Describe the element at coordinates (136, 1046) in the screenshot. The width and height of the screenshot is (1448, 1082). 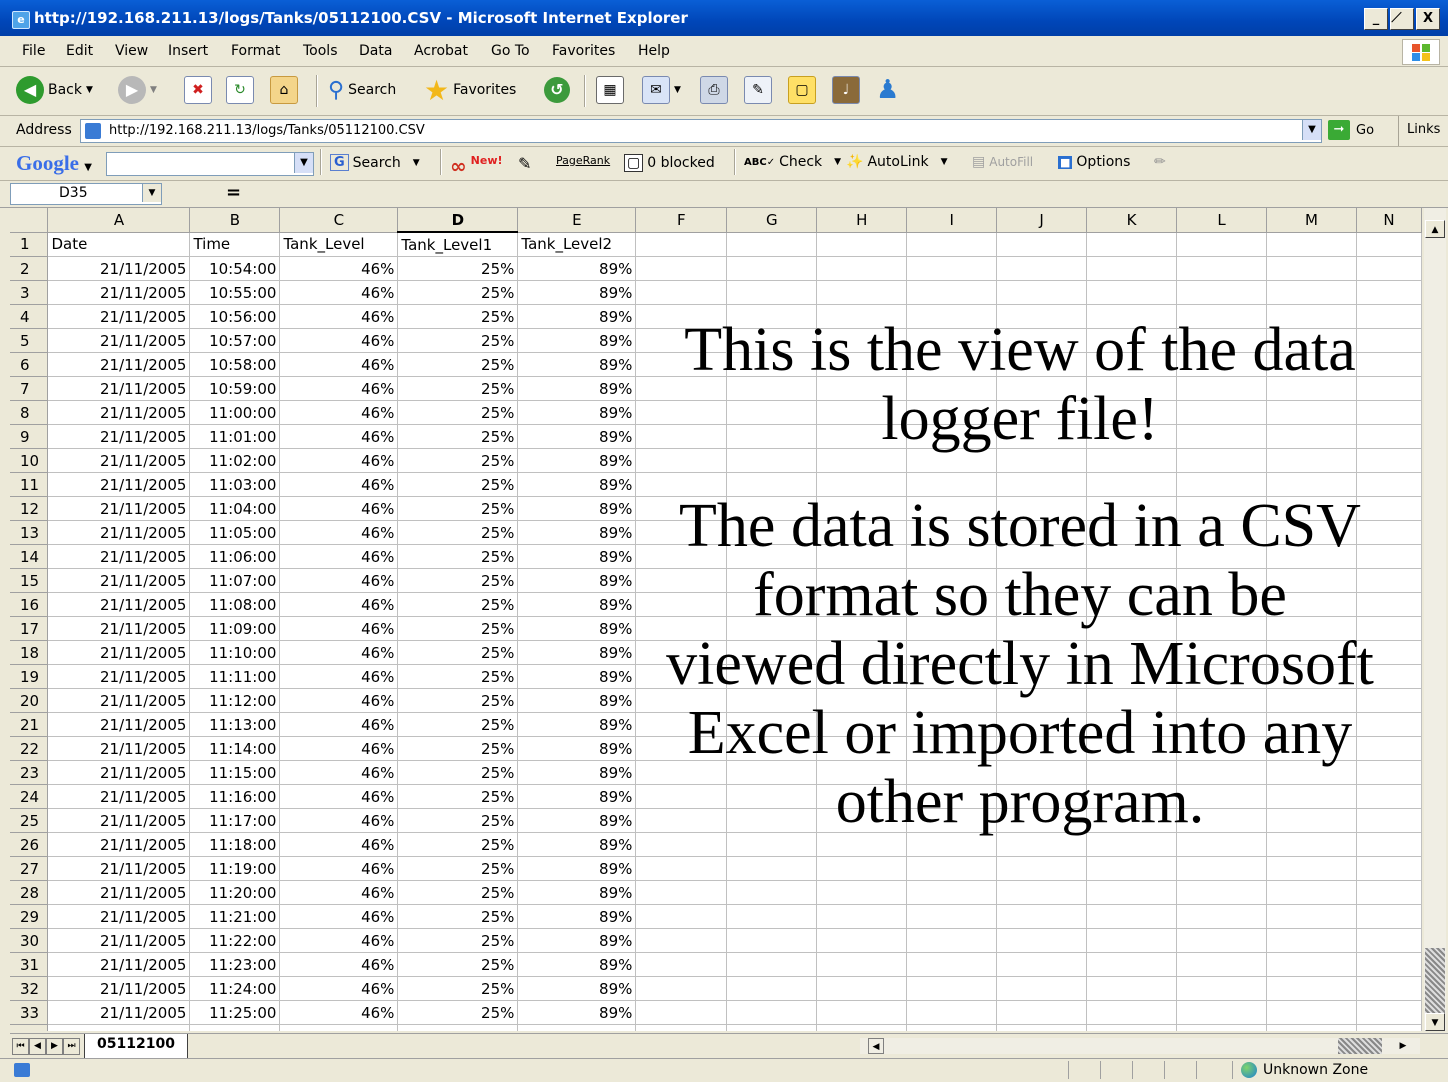
I see `sheet-tab: 05112100` at that location.